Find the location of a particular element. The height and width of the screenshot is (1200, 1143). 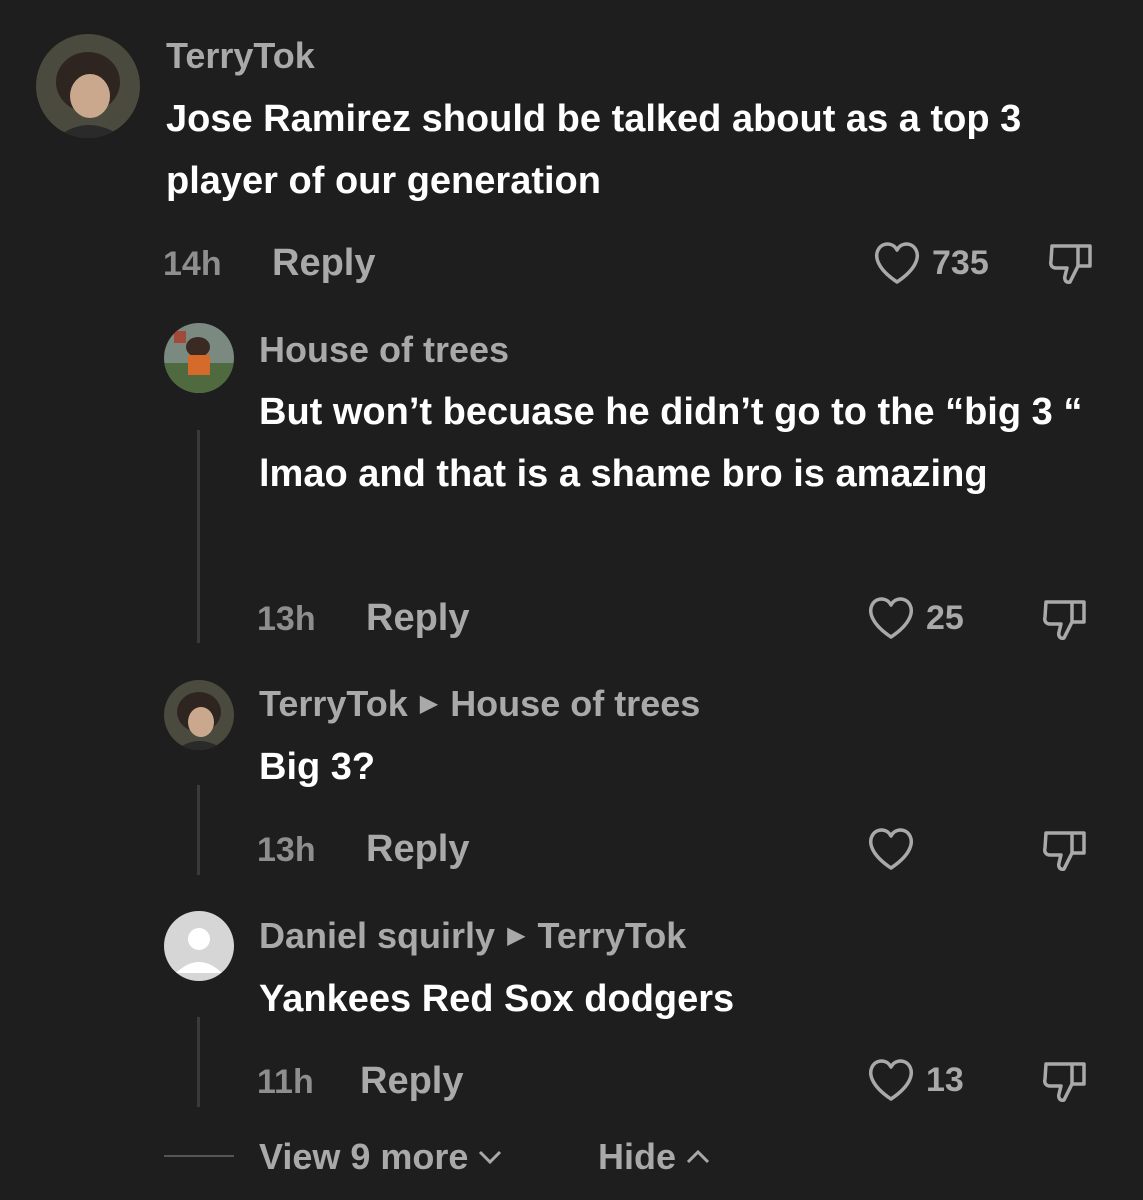

hide-replies-button: Hide is located at coordinates (655, 1157).